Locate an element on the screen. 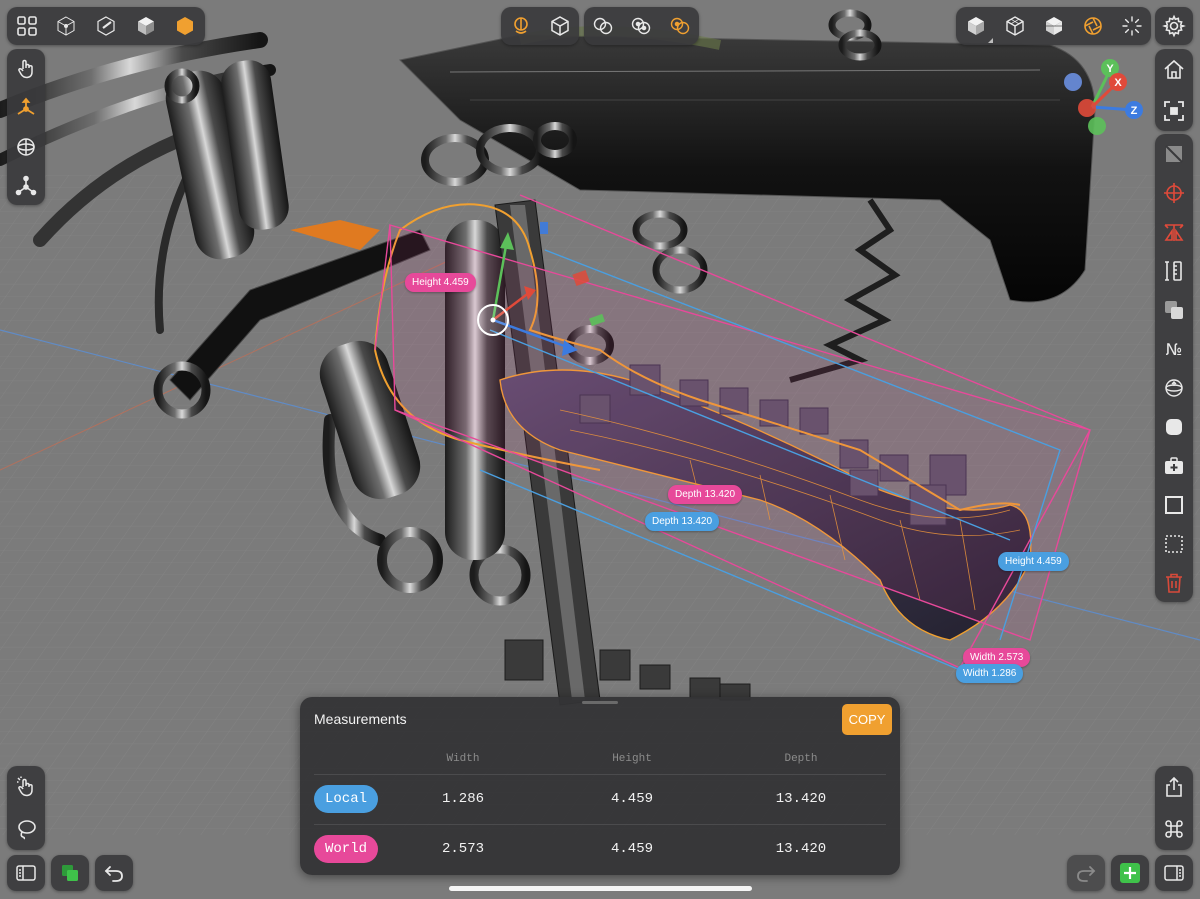  column-header-width: Width is located at coordinates (463, 759).